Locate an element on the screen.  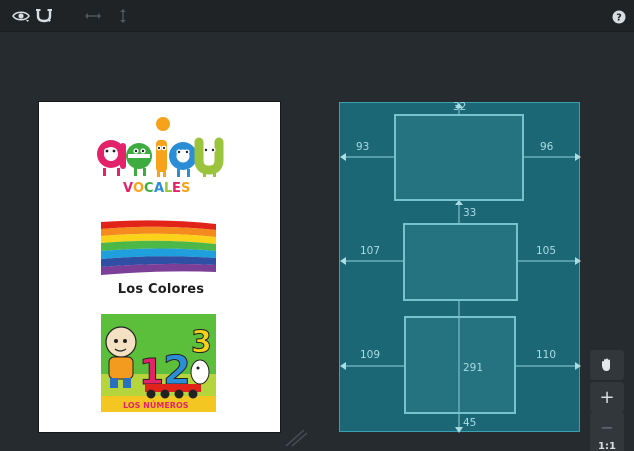
resize-grip-icon is located at coordinates (296, 438).